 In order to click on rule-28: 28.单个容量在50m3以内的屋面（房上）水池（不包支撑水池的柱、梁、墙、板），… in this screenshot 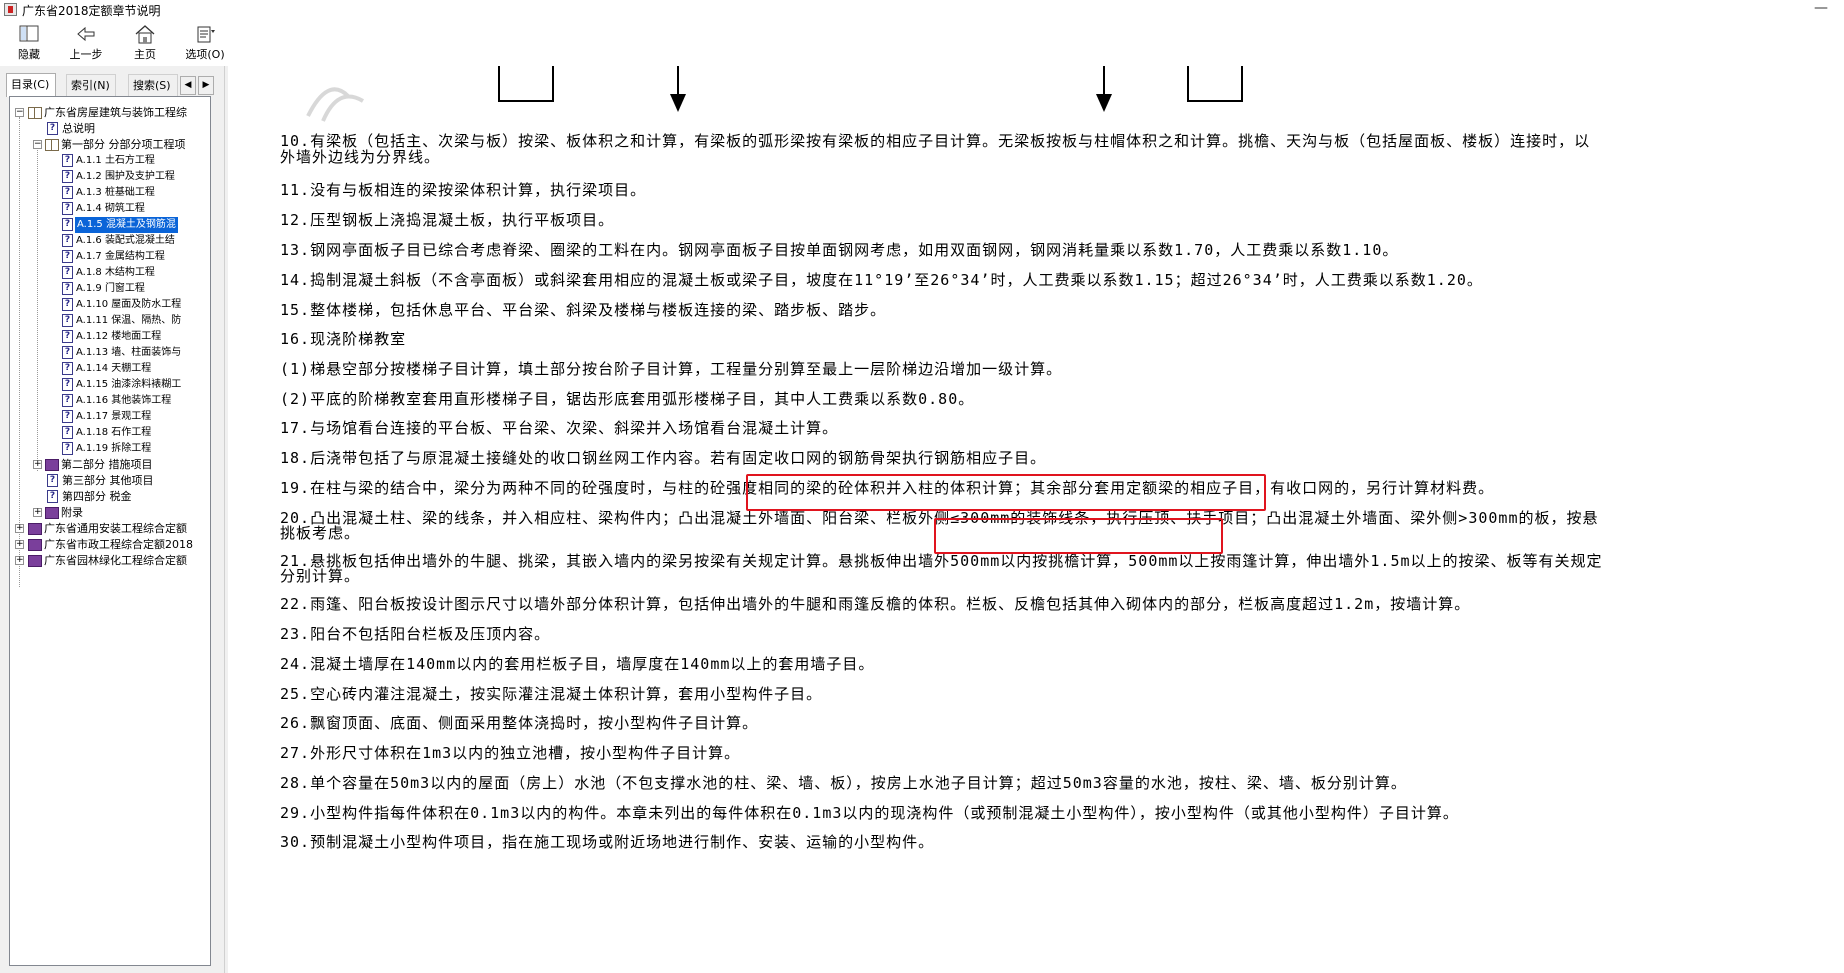, I will do `click(843, 783)`.